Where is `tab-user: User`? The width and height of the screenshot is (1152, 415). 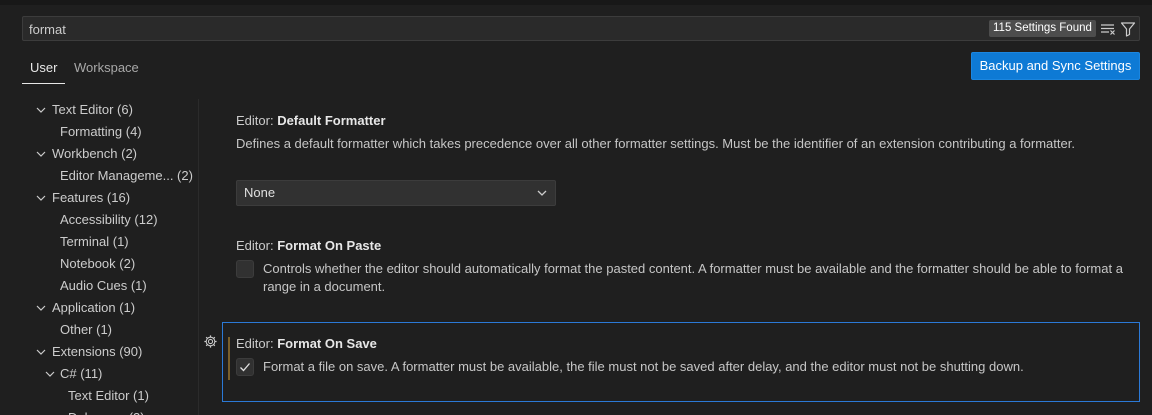
tab-user: User is located at coordinates (43, 69).